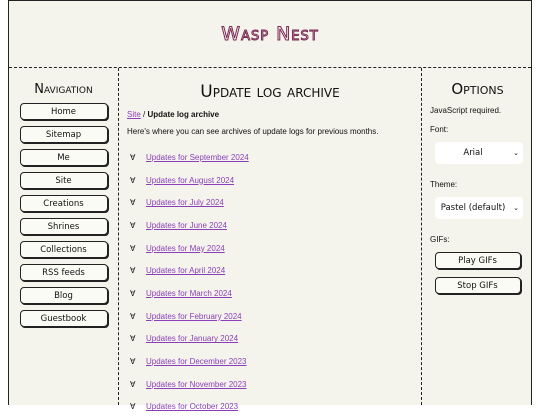  Describe the element at coordinates (192, 338) in the screenshot. I see `update-link: Updates for January 2024` at that location.